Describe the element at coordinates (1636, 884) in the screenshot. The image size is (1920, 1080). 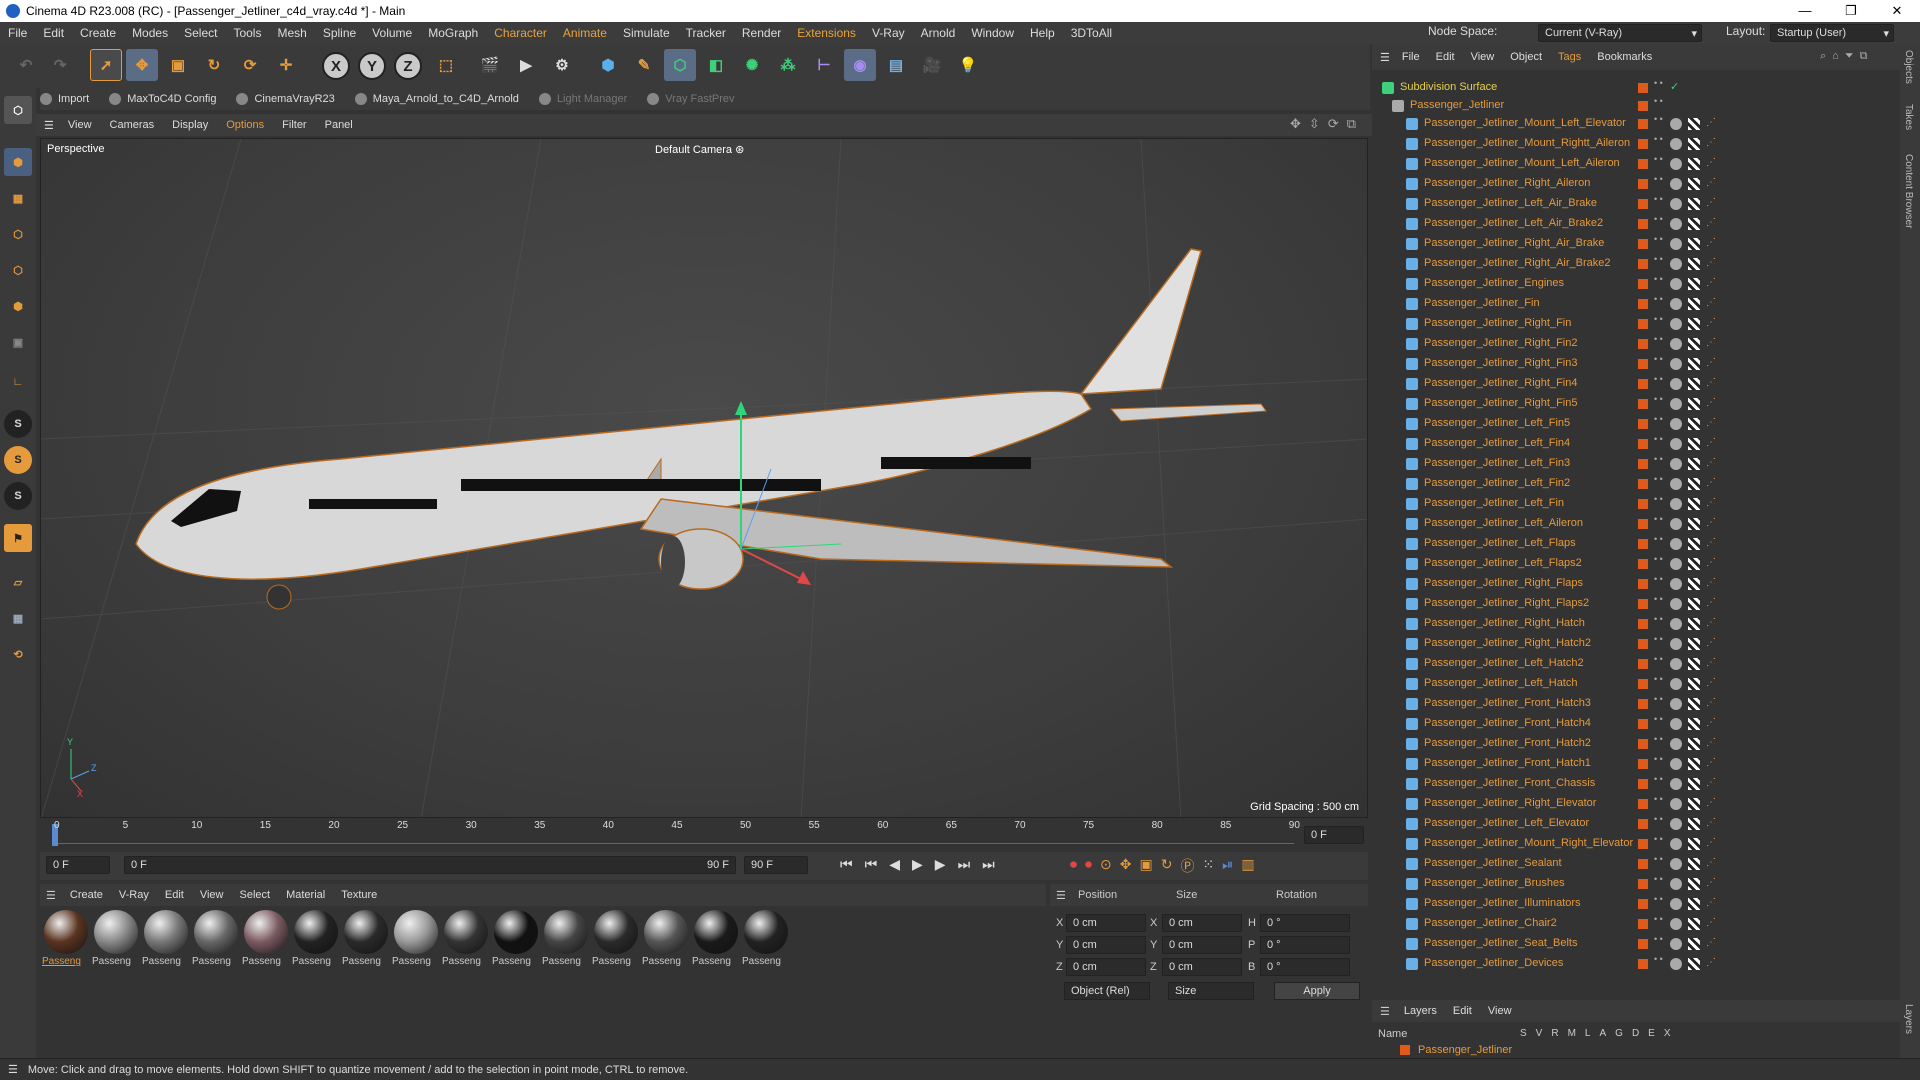
I see `object-row: Passenger_Jetliner_Brushes • • ⋰` at that location.